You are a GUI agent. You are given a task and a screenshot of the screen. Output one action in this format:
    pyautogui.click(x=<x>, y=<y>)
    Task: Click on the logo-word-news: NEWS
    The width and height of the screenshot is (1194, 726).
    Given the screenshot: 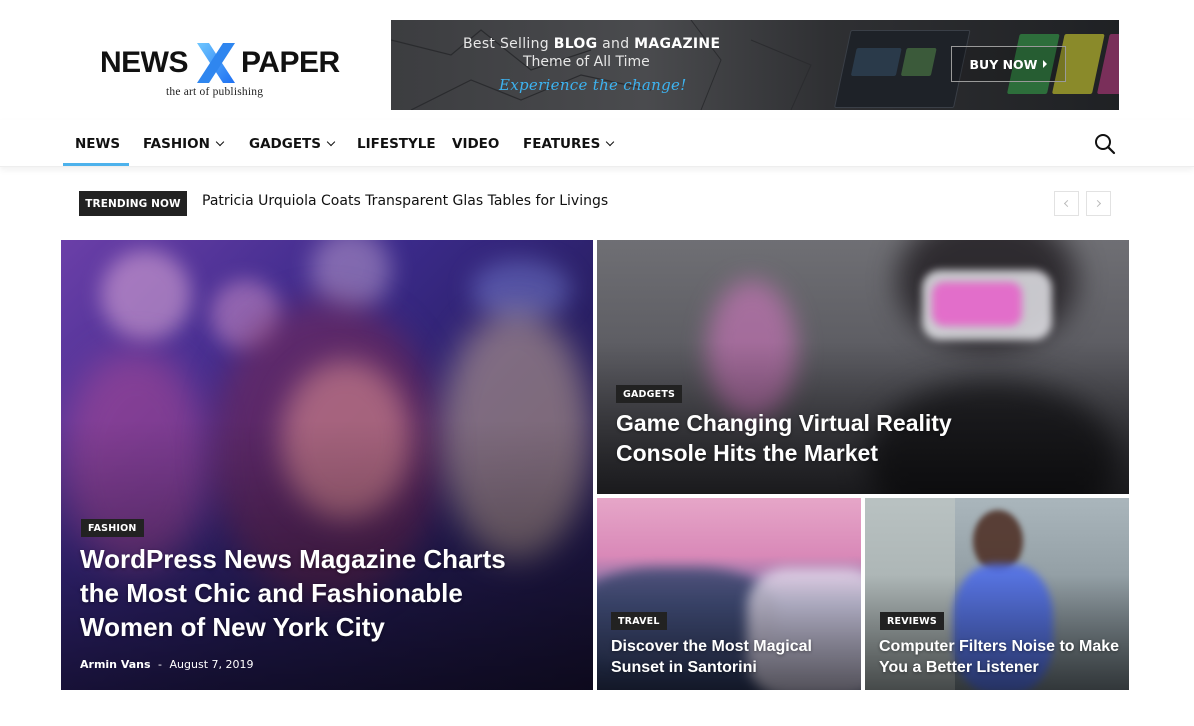 What is the action you would take?
    pyautogui.click(x=144, y=62)
    